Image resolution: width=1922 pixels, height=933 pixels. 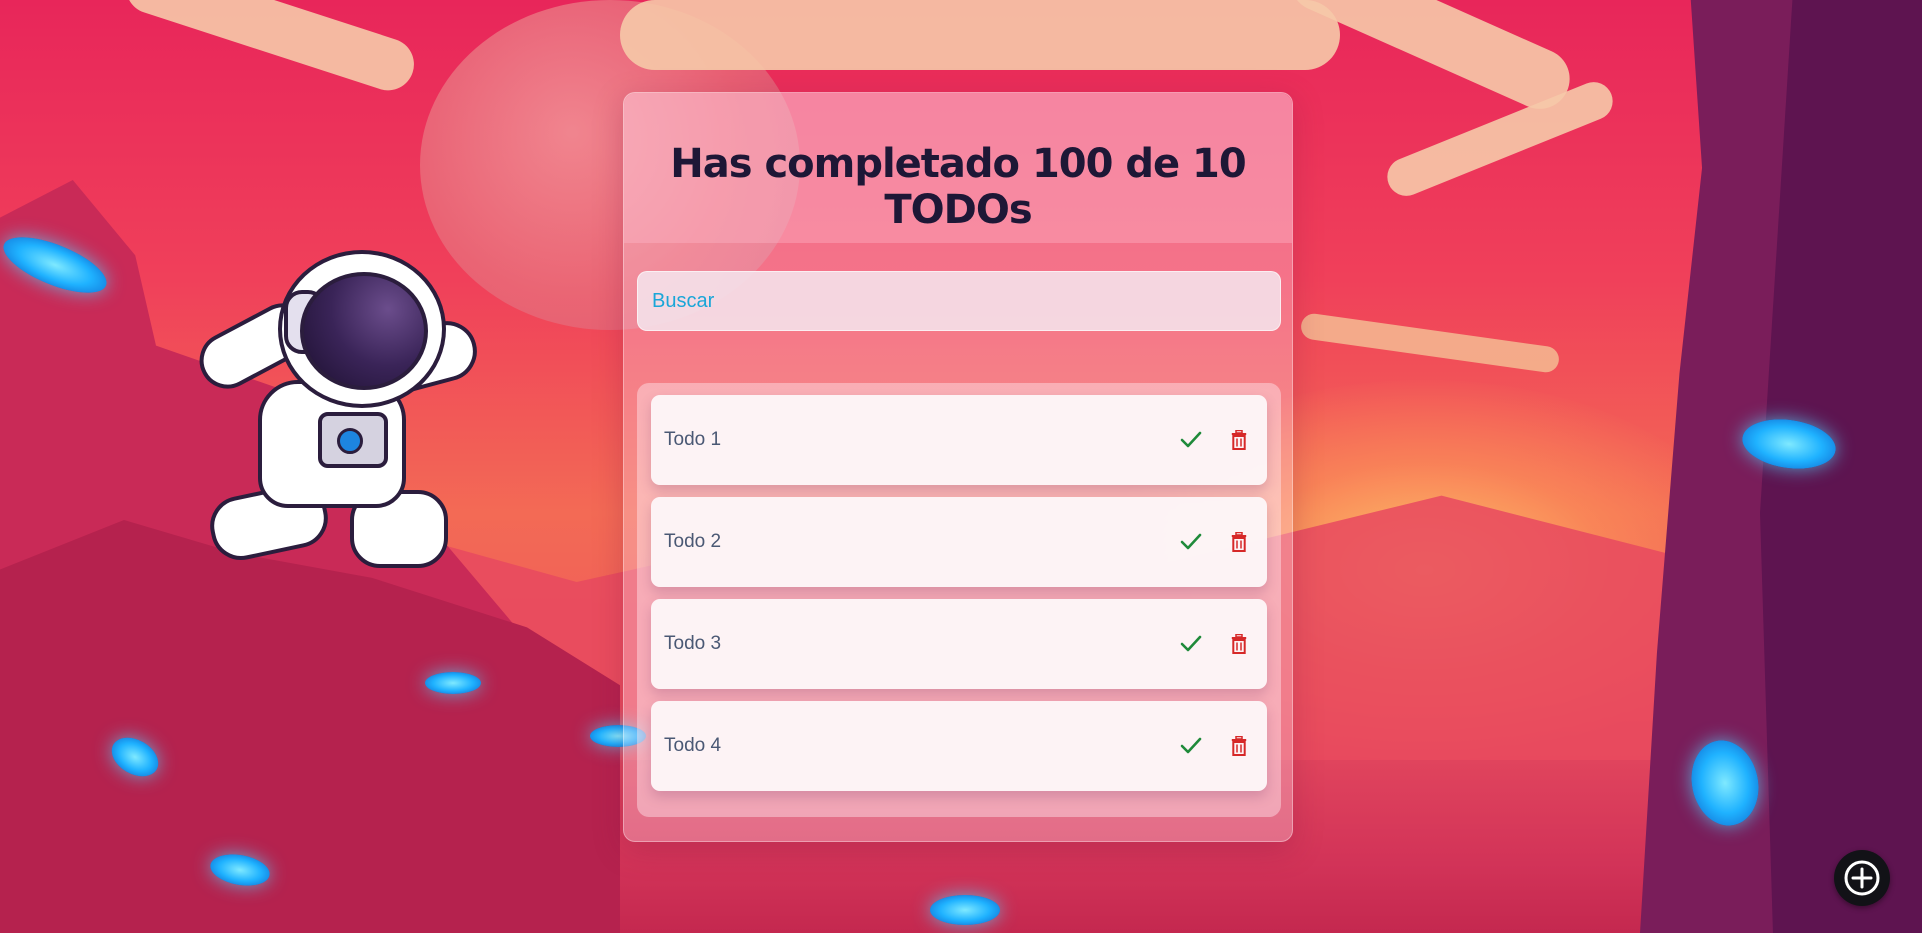 What do you see at coordinates (958, 187) in the screenshot?
I see `page-title: Has completado 100 de 10 TODOs` at bounding box center [958, 187].